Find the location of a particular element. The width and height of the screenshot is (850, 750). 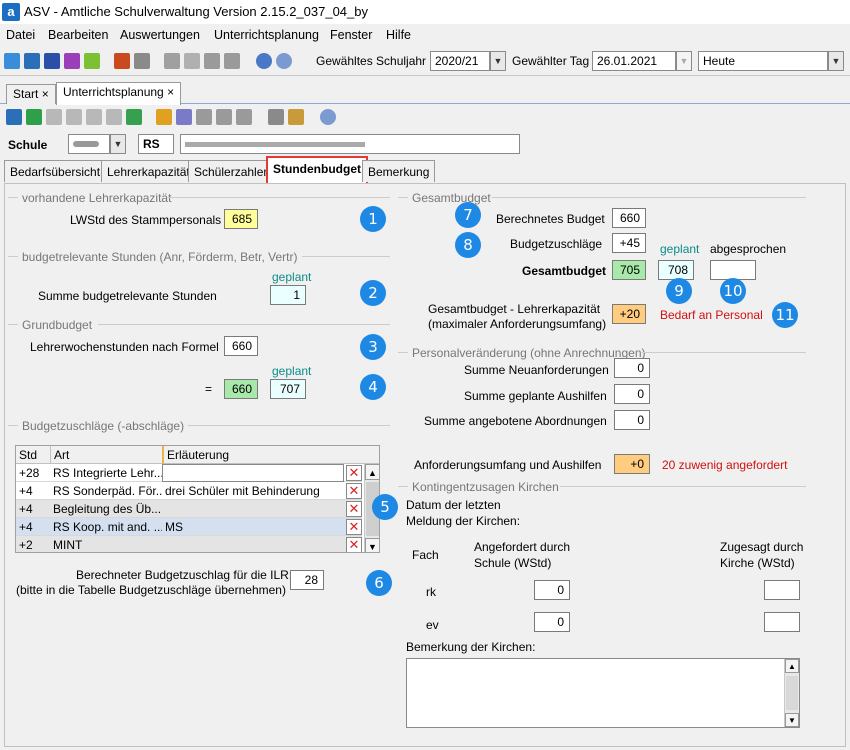

tab-start: Start × is located at coordinates (31, 94).